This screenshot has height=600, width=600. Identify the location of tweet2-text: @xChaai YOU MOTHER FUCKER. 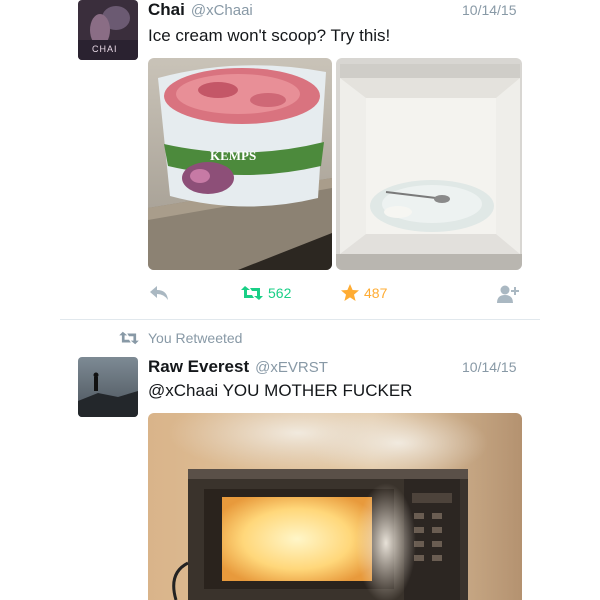
(280, 390).